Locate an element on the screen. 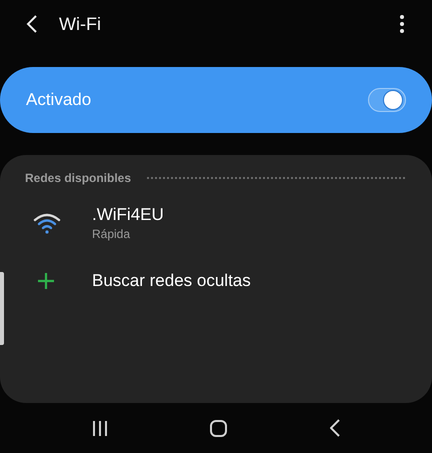 The height and width of the screenshot is (453, 432). network-speed: Rápida is located at coordinates (112, 234).